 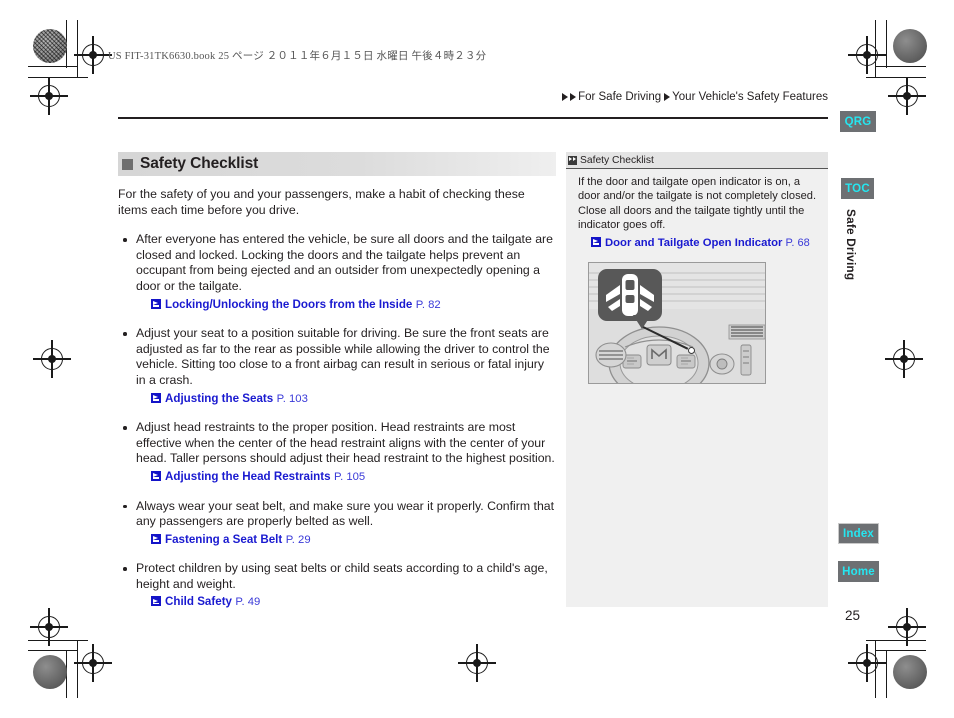 What do you see at coordinates (572, 160) in the screenshot?
I see `double-arrow-icon` at bounding box center [572, 160].